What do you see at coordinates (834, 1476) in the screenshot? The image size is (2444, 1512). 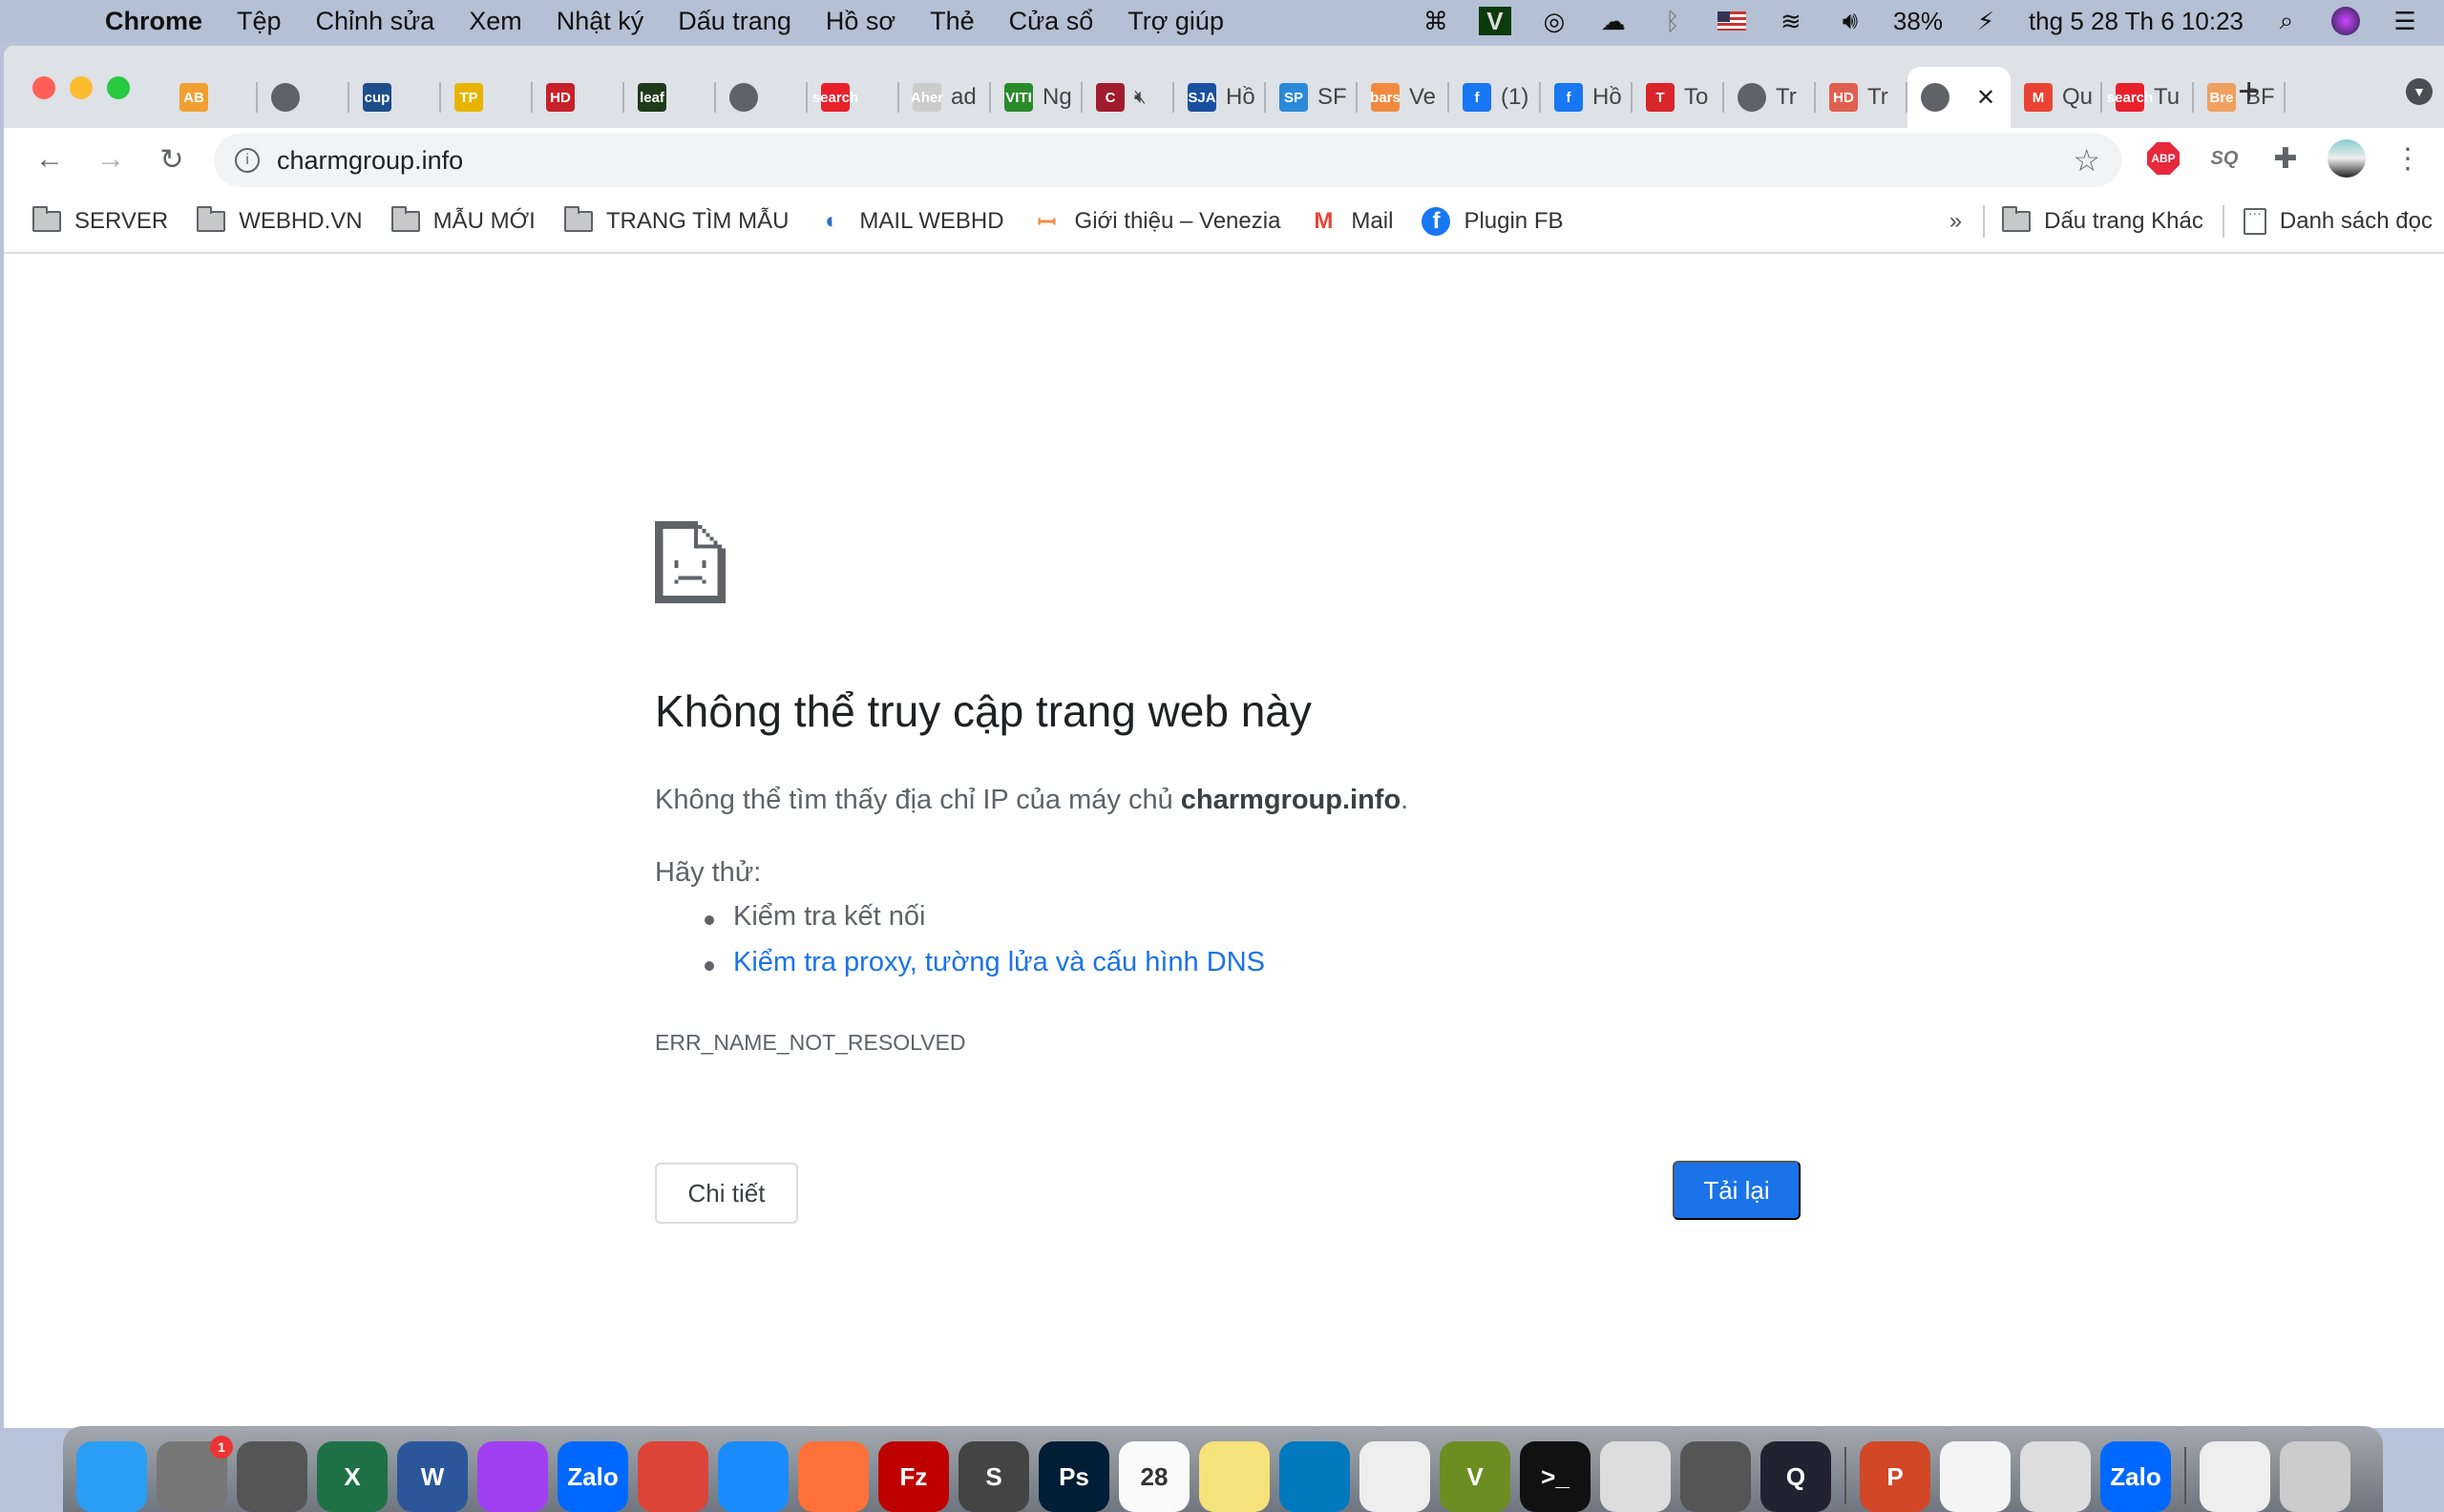 I see `dock-firefox-icon` at bounding box center [834, 1476].